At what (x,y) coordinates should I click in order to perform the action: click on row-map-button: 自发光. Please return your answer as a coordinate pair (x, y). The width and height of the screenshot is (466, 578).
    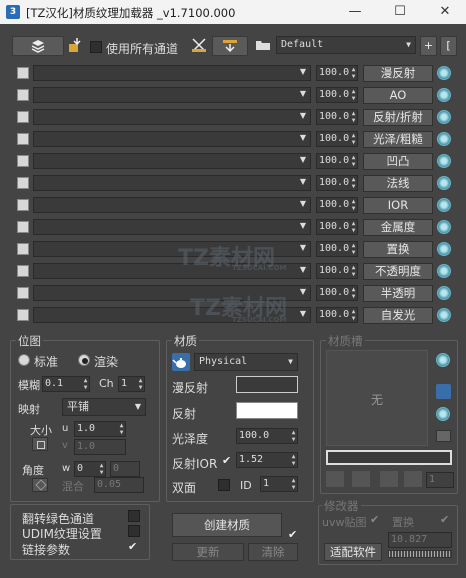
    Looking at the image, I should click on (398, 315).